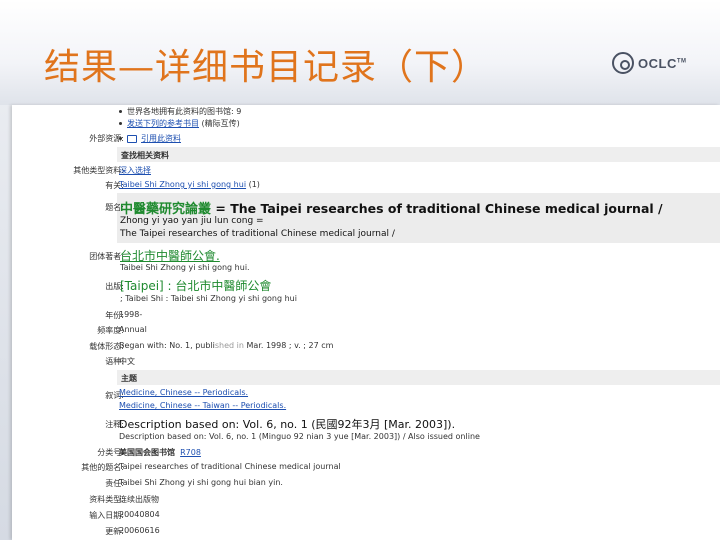 The height and width of the screenshot is (540, 720). I want to click on external-link-icon, so click(132, 138).